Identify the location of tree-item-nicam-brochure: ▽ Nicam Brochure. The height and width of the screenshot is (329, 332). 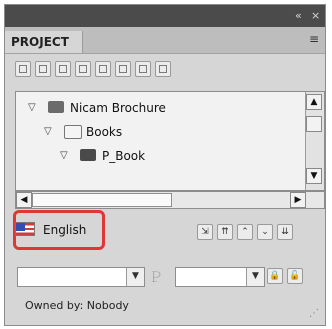
(170, 108).